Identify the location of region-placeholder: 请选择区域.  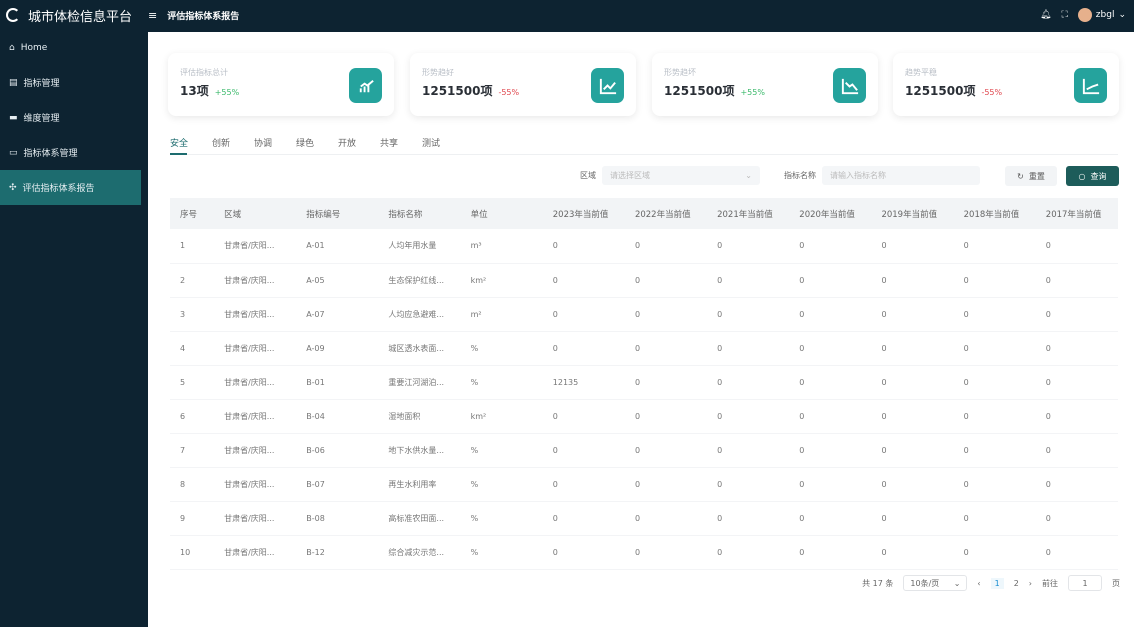
(630, 175).